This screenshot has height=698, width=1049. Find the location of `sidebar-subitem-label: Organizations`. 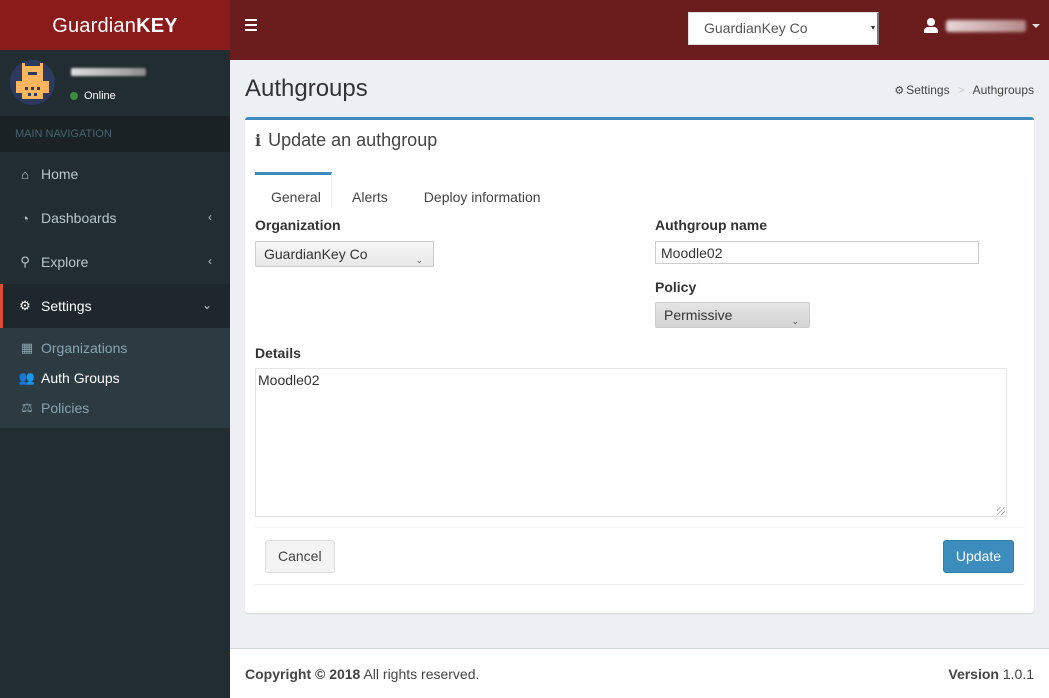

sidebar-subitem-label: Organizations is located at coordinates (84, 348).